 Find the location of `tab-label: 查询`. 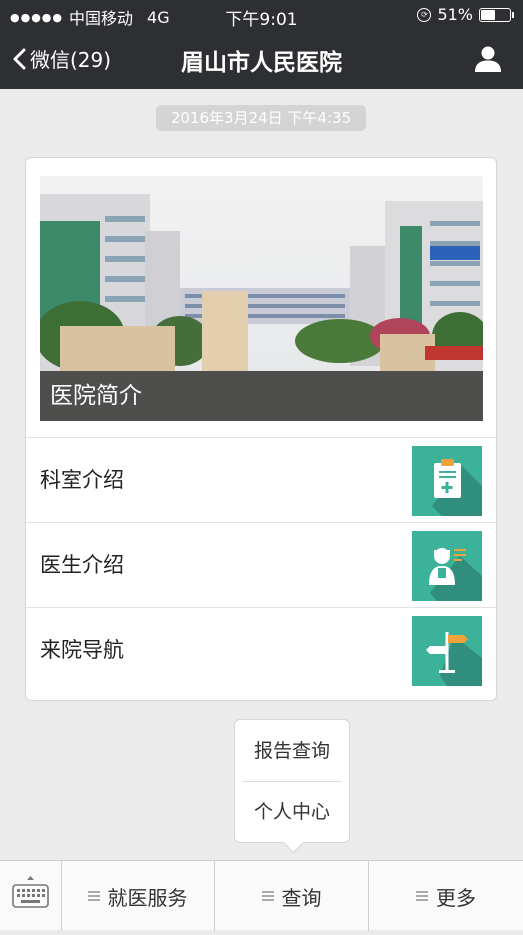

tab-label: 查询 is located at coordinates (301, 897).